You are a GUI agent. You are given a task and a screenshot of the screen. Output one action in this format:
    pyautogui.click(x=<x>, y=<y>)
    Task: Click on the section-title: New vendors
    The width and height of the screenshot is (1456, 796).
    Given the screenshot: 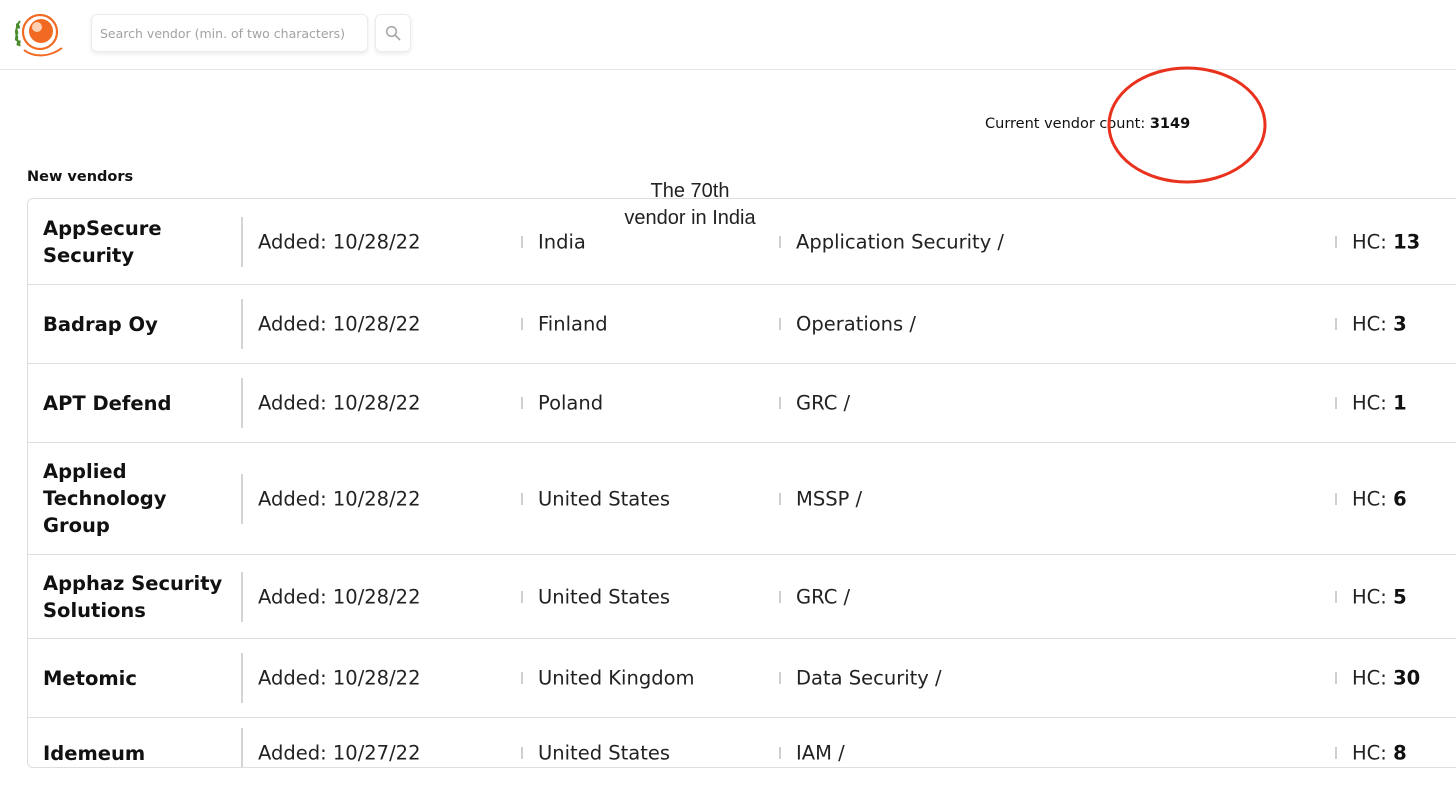 What is the action you would take?
    pyautogui.click(x=80, y=177)
    